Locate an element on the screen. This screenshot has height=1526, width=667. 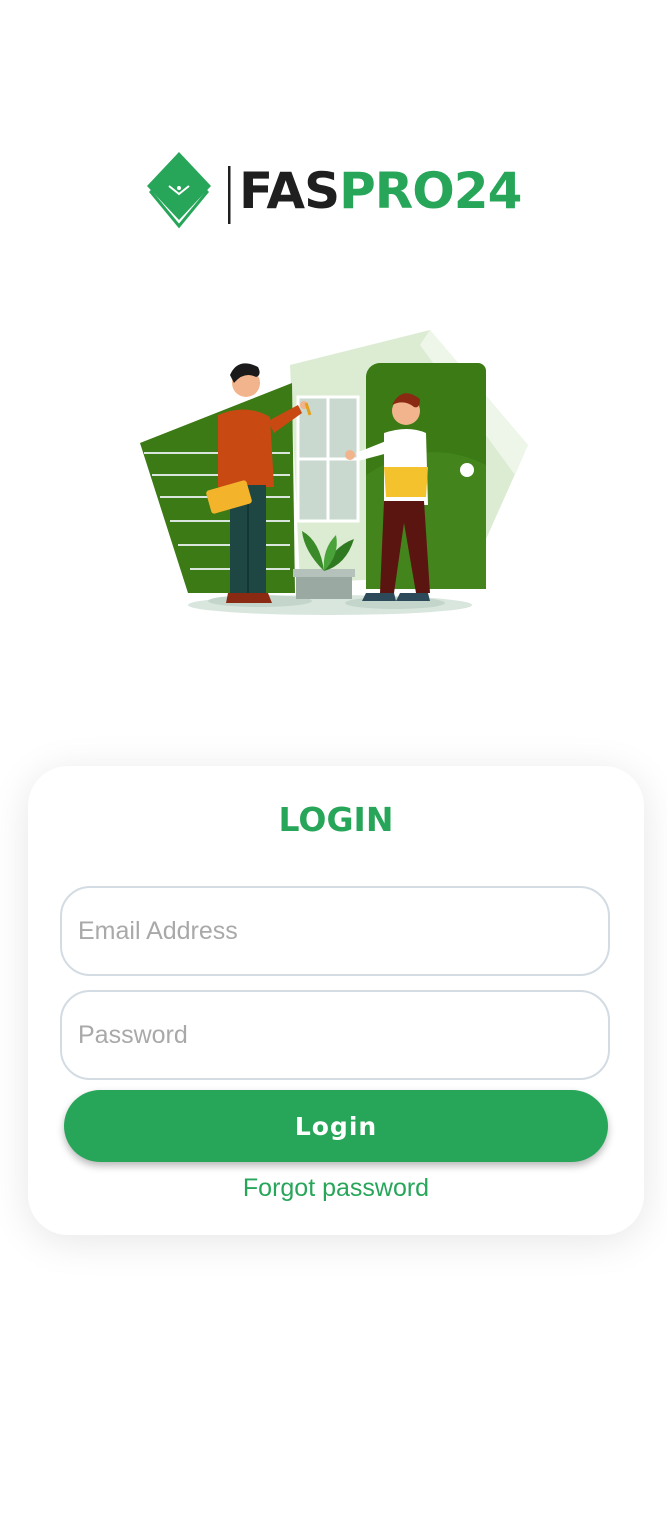
logo-wordmark: FASPRO24 is located at coordinates (380, 191).